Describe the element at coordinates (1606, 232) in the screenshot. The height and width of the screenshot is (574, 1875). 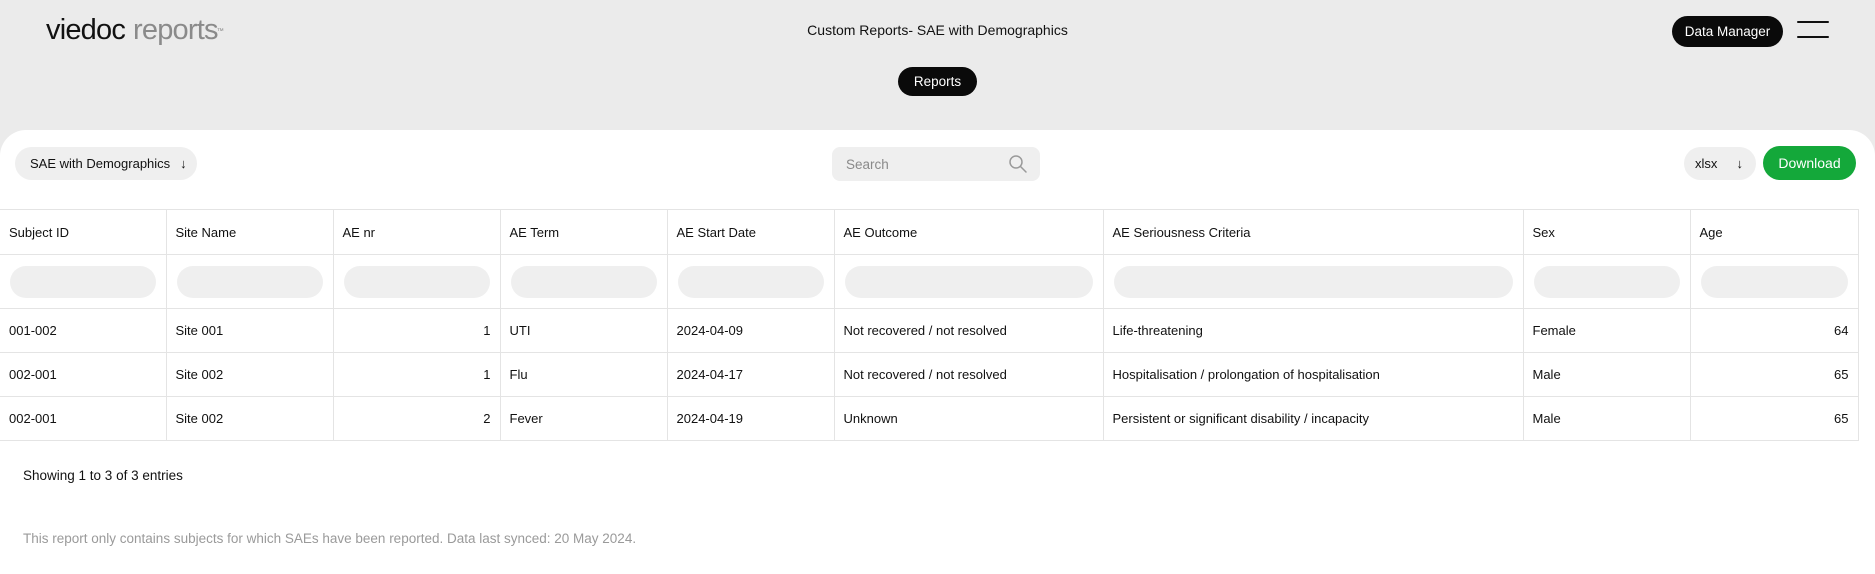
I see `column-header: Sex` at that location.